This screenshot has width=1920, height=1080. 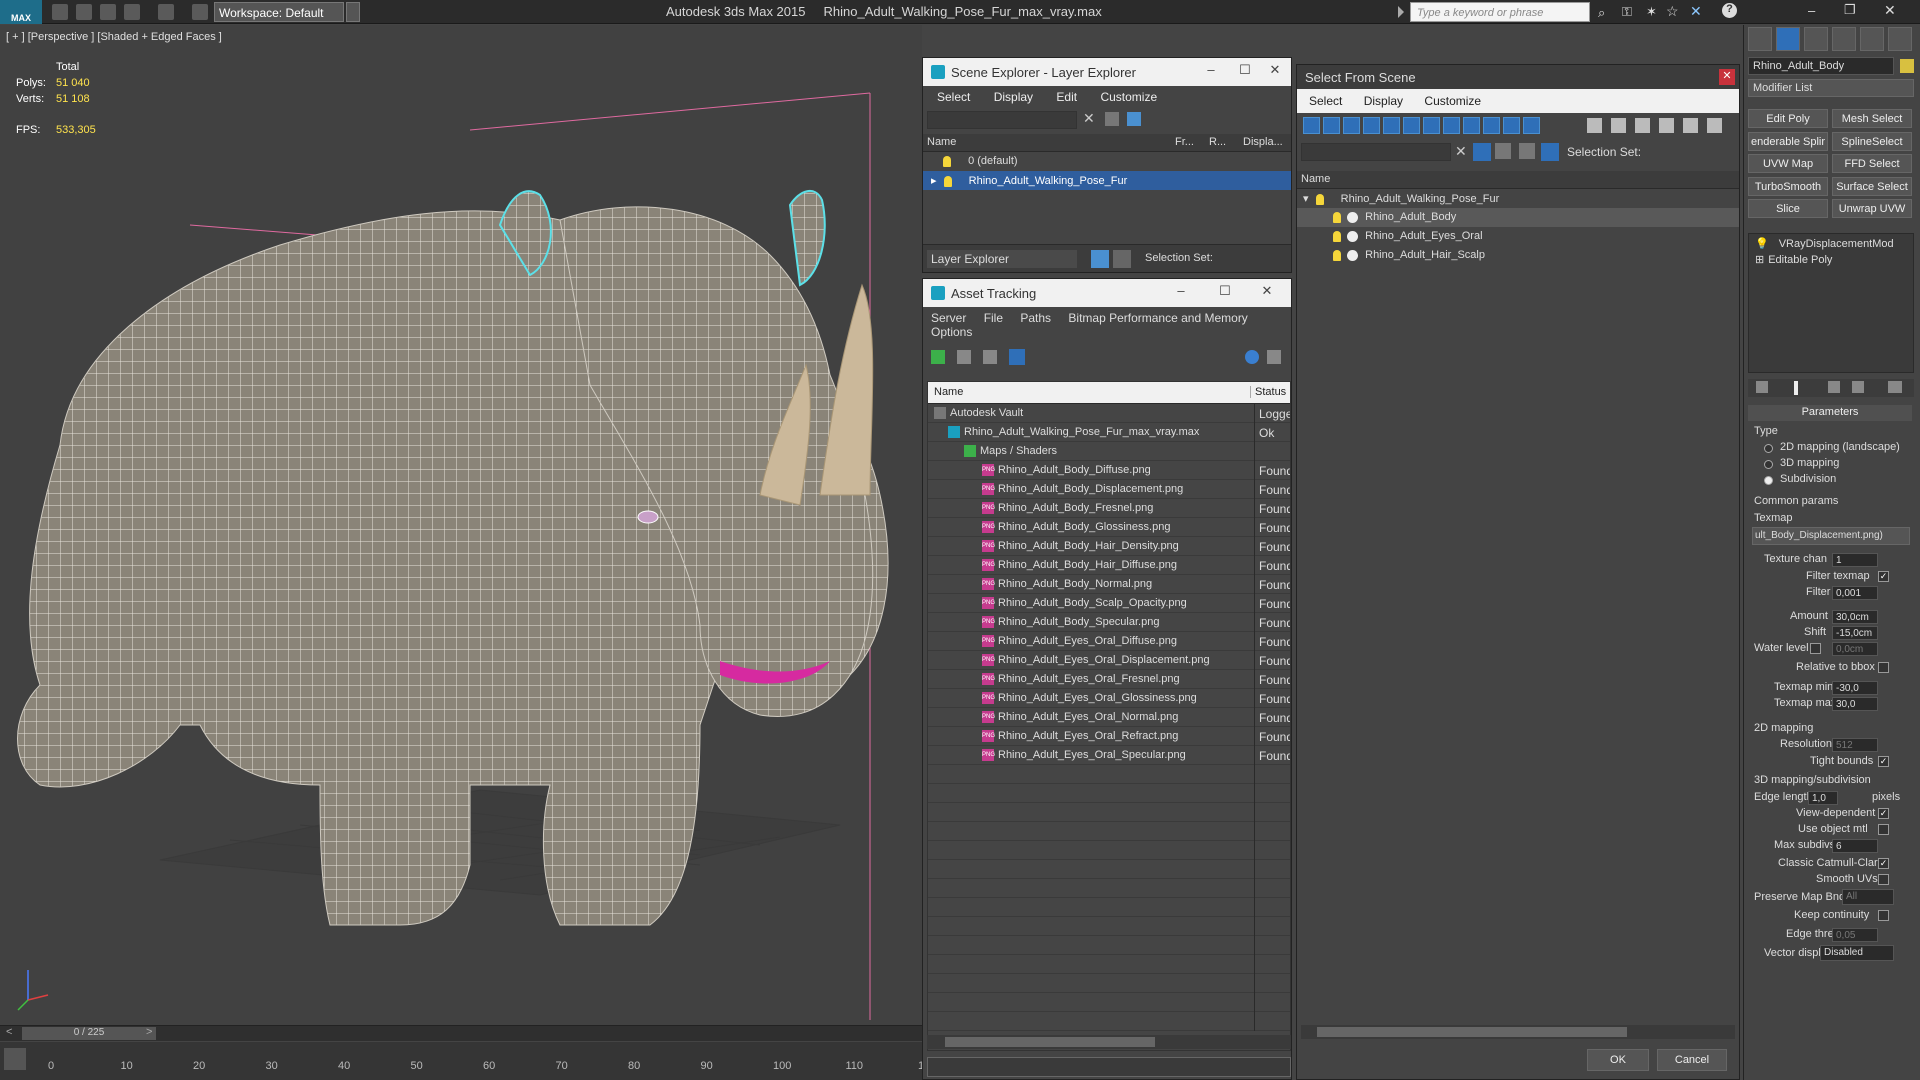 What do you see at coordinates (1107, 161) in the screenshot?
I see `layer-row: 0 (default)` at bounding box center [1107, 161].